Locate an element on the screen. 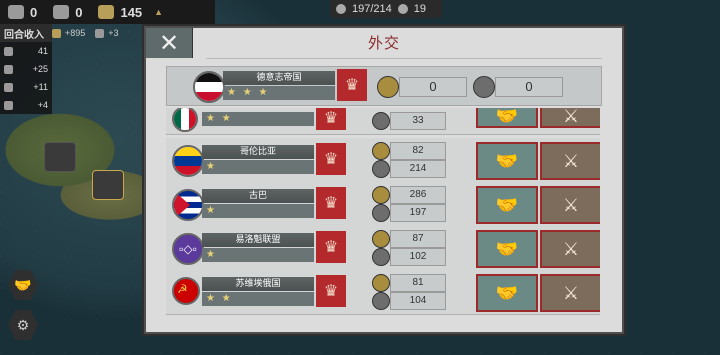 The height and width of the screenshot is (355, 720). research-icon is located at coordinates (8, 105).